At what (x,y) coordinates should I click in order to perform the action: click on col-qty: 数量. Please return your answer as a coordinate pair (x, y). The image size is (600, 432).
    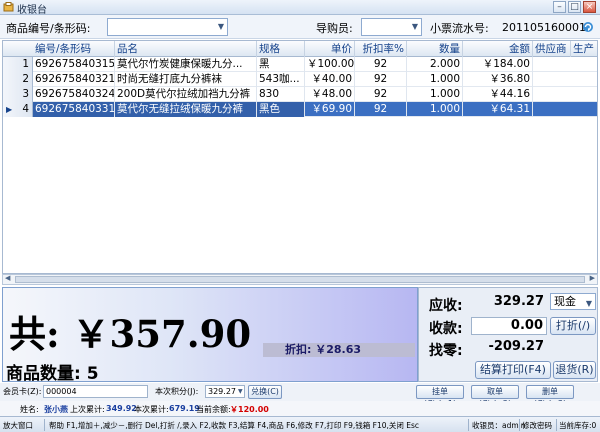
    Looking at the image, I should click on (435, 49).